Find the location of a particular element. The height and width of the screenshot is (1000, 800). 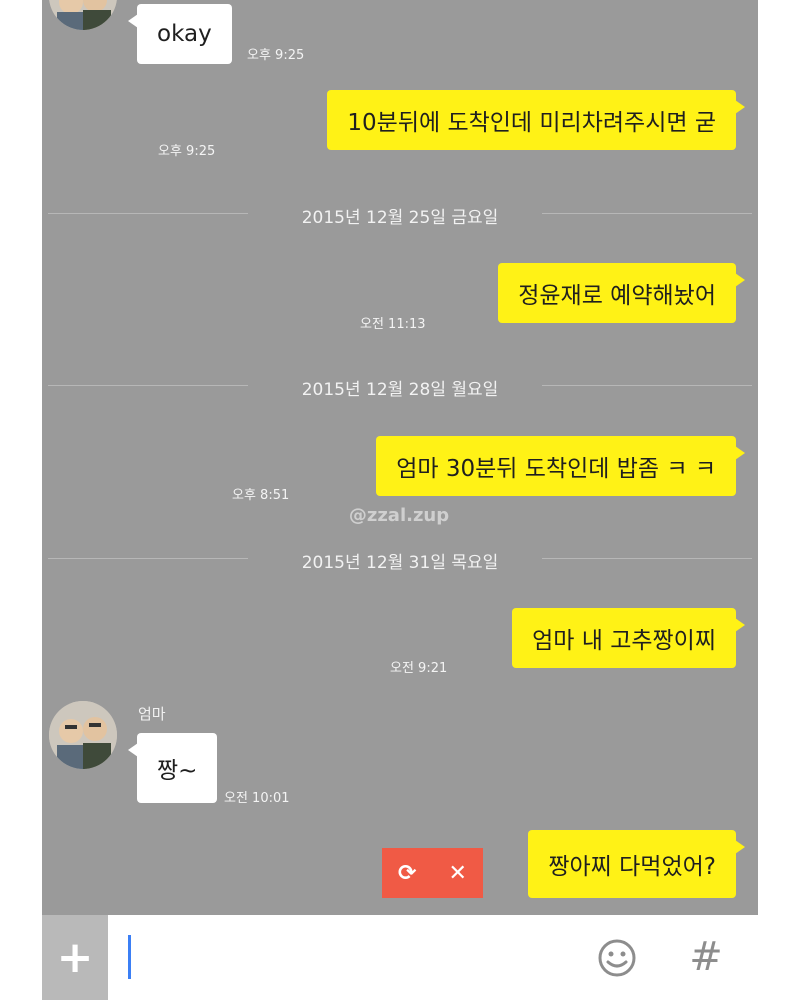

message-bubble: 정윤재로 예약해놨어 is located at coordinates (621, 293).